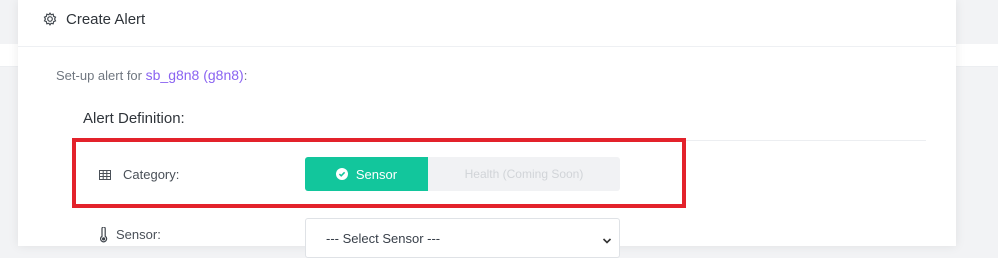 The height and width of the screenshot is (258, 998). I want to click on modal-title: Create Alert, so click(106, 19).